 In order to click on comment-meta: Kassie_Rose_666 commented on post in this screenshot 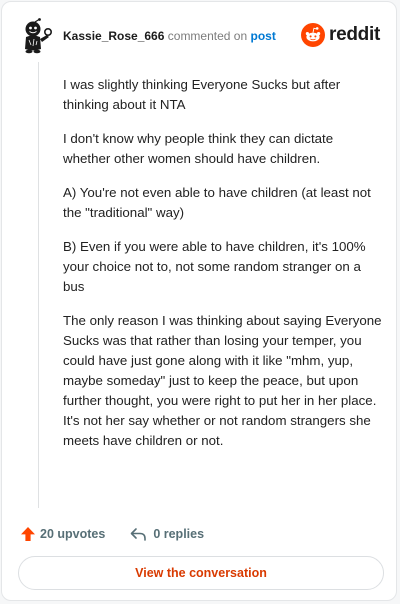, I will do `click(169, 36)`.